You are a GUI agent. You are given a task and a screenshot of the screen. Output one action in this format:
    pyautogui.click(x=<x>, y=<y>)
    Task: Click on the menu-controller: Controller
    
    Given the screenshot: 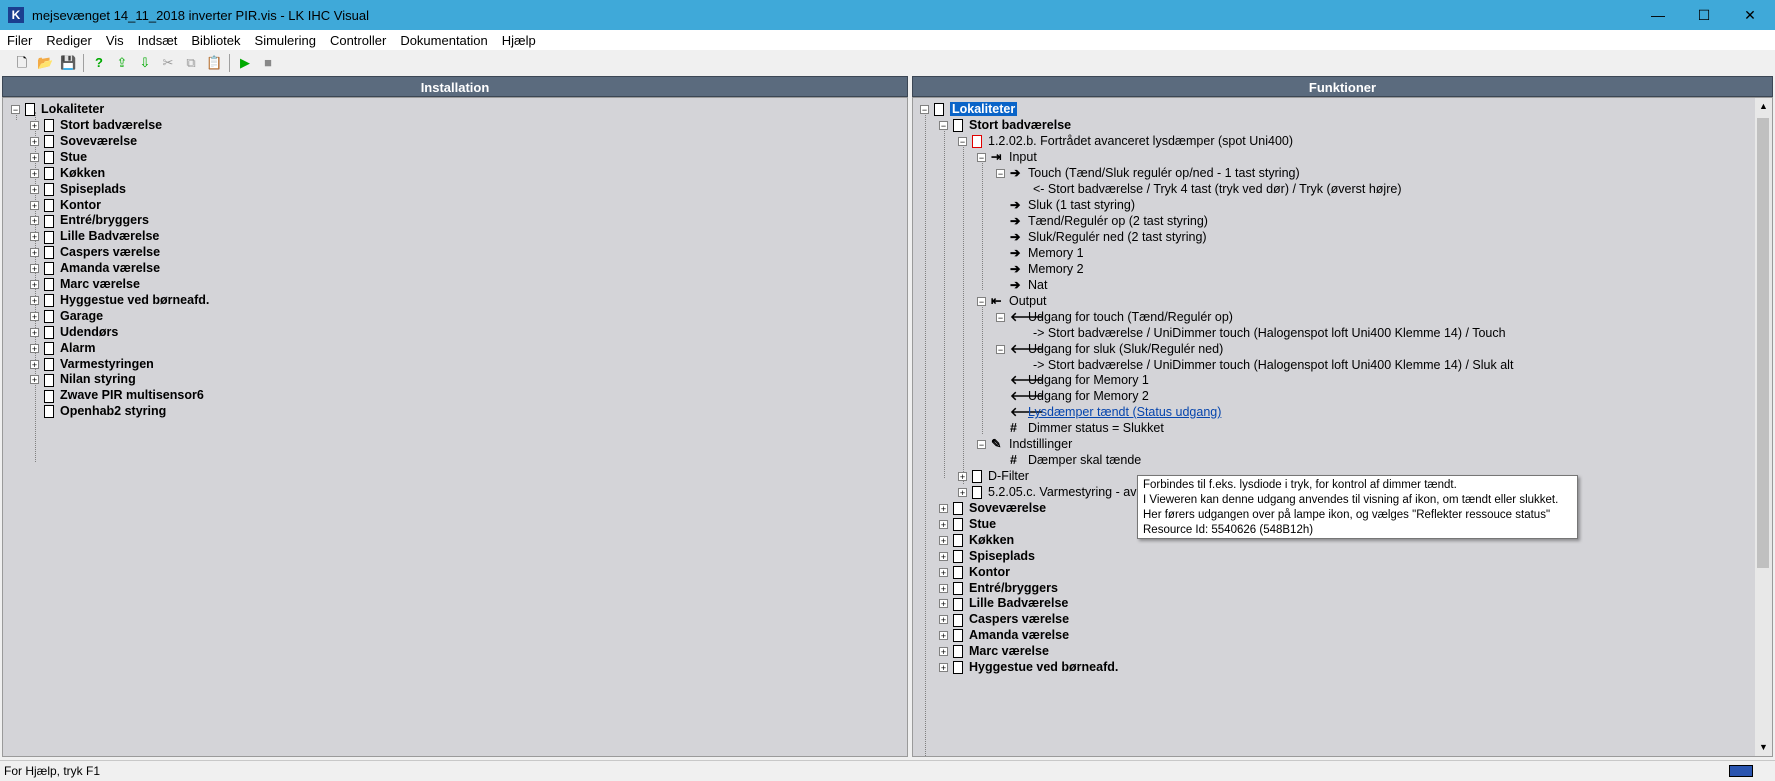 What is the action you would take?
    pyautogui.click(x=358, y=40)
    